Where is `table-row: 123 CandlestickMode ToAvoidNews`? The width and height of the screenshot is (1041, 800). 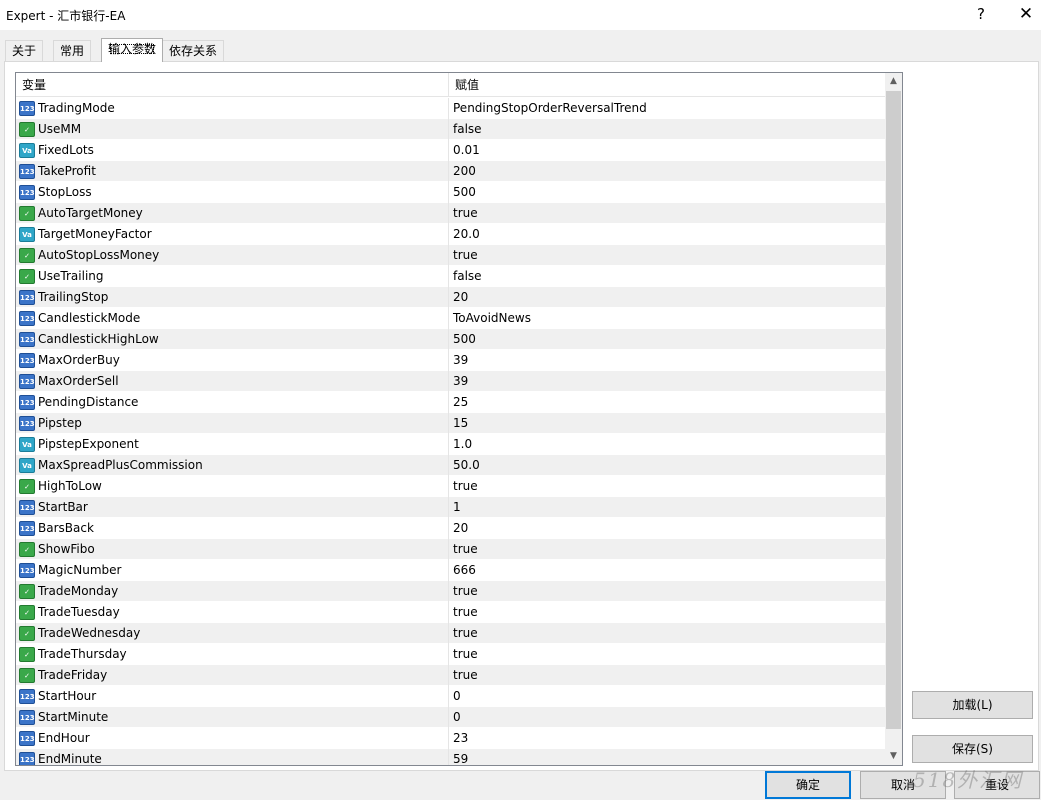
table-row: 123 CandlestickMode ToAvoidNews is located at coordinates (450, 318).